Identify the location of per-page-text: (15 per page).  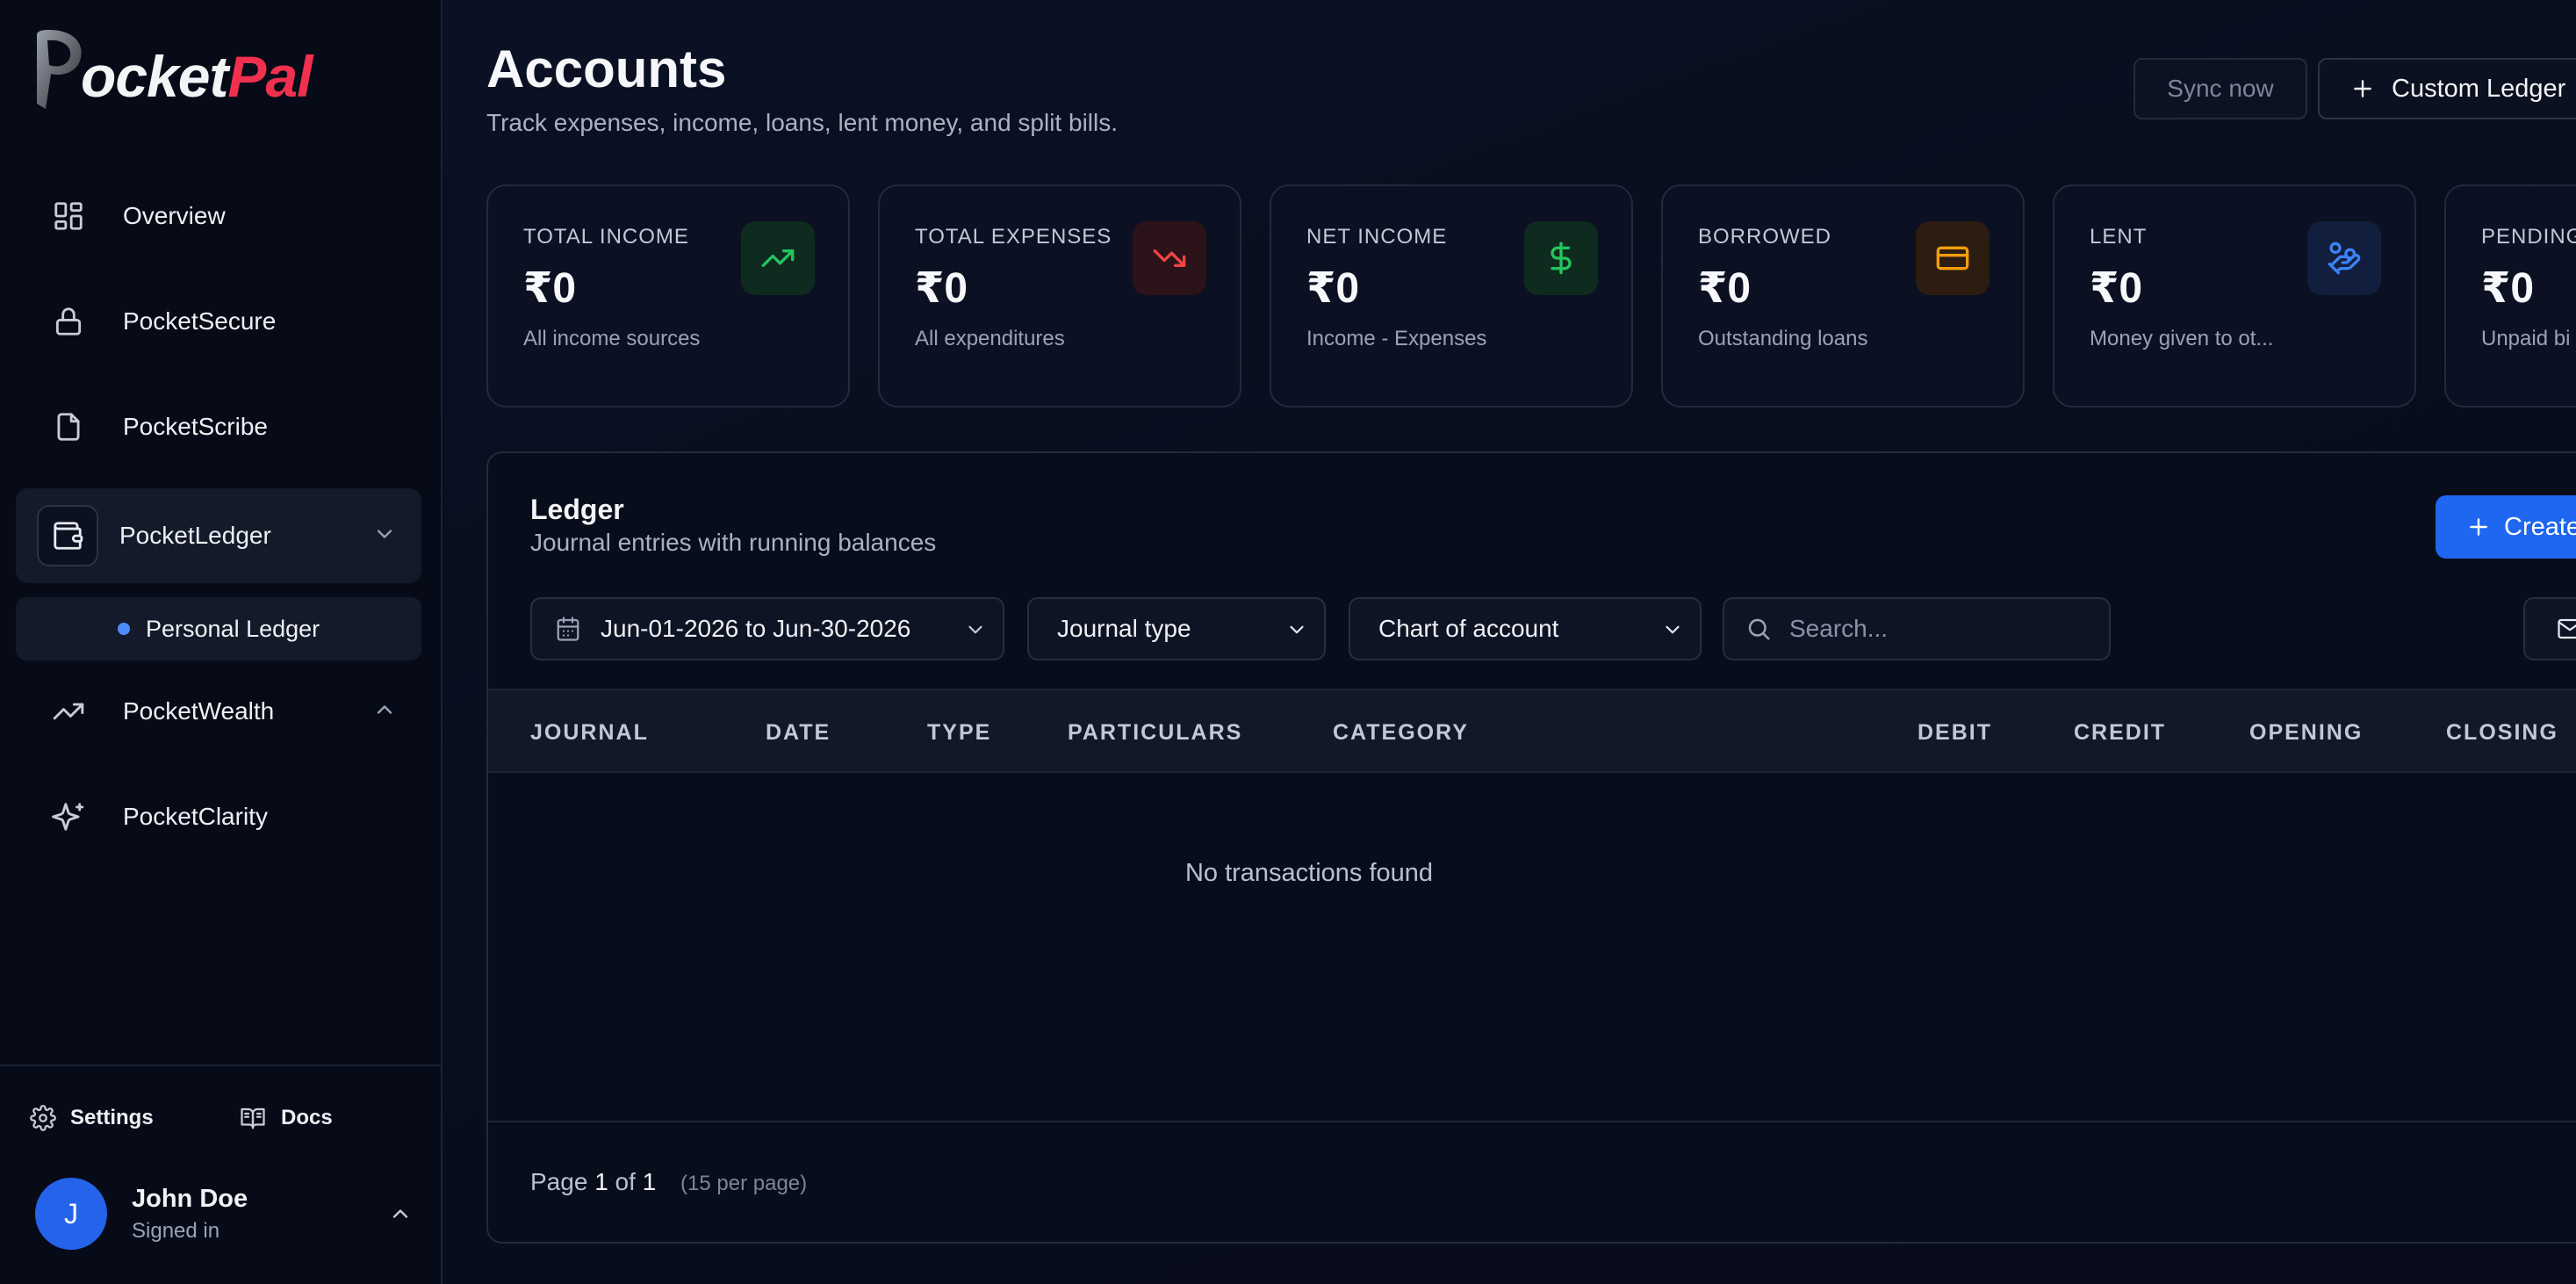
(744, 1183).